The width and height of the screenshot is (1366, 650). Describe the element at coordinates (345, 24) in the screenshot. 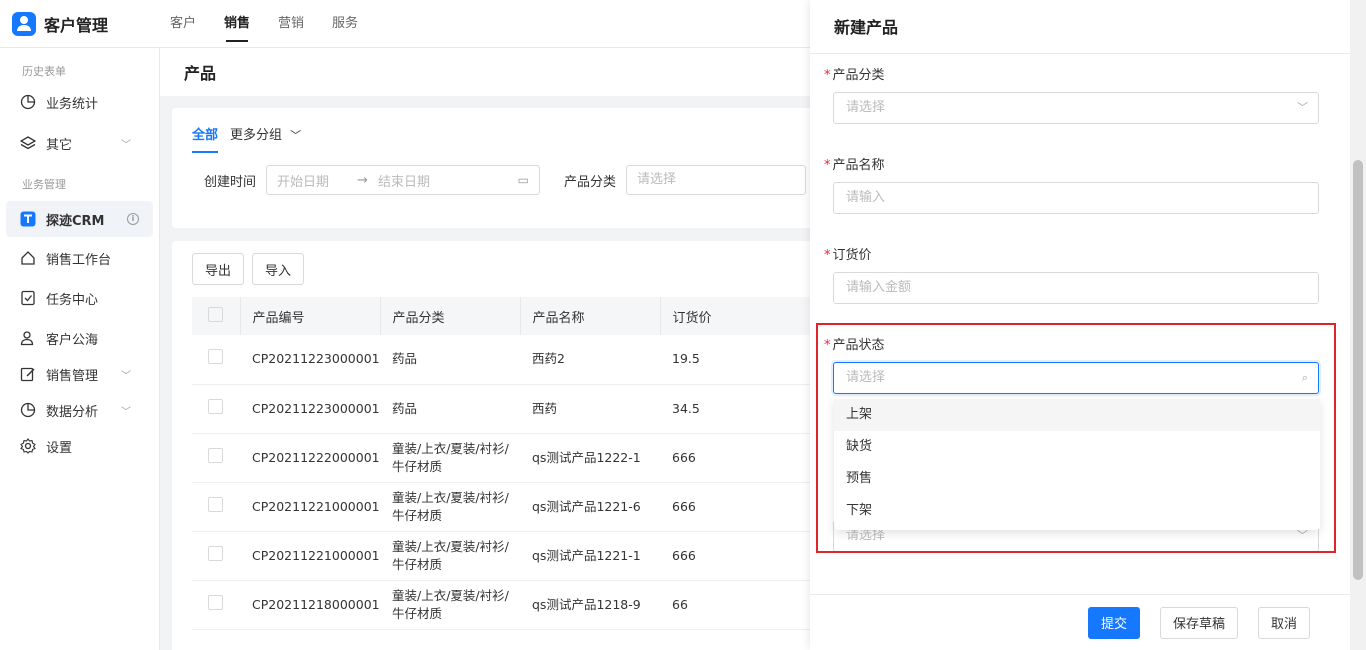

I see `topnav-service: 服务` at that location.